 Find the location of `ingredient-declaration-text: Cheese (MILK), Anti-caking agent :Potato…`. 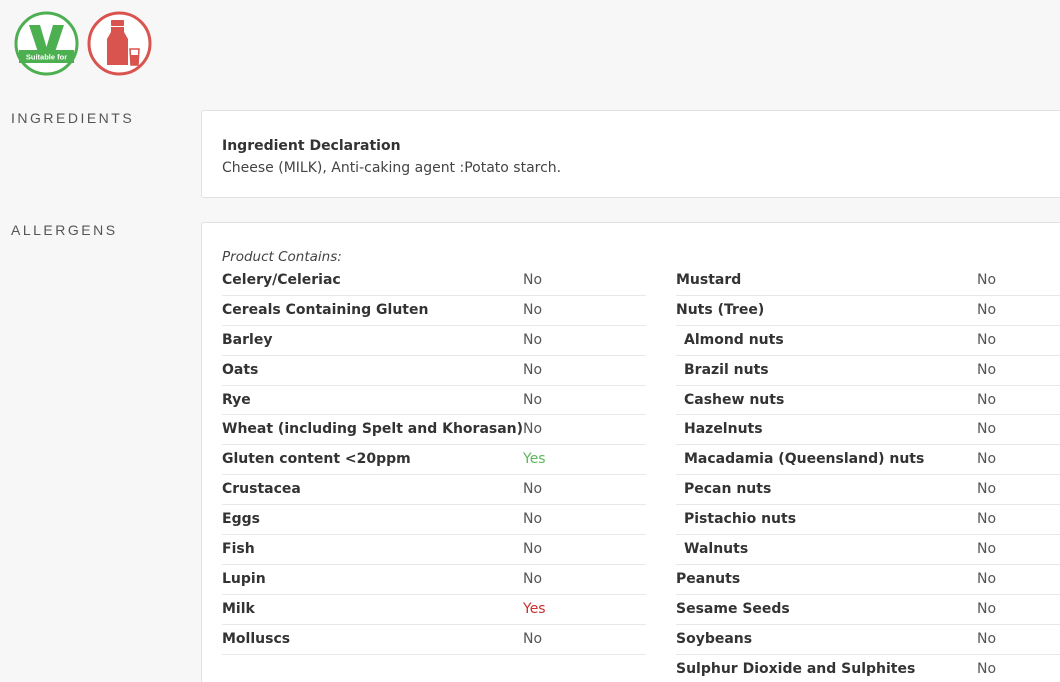

ingredient-declaration-text: Cheese (MILK), Anti-caking agent :Potato… is located at coordinates (392, 168).